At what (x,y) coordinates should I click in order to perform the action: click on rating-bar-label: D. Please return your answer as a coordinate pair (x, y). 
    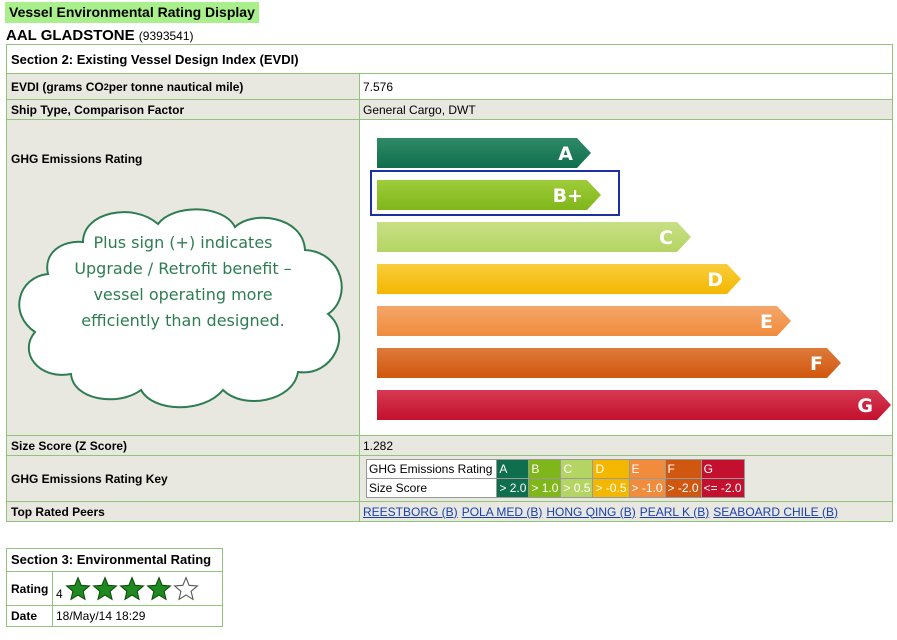
    Looking at the image, I should click on (715, 280).